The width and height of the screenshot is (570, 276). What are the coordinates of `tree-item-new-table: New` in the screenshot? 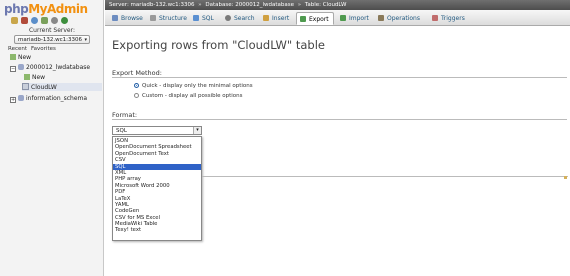 It's located at (34, 77).